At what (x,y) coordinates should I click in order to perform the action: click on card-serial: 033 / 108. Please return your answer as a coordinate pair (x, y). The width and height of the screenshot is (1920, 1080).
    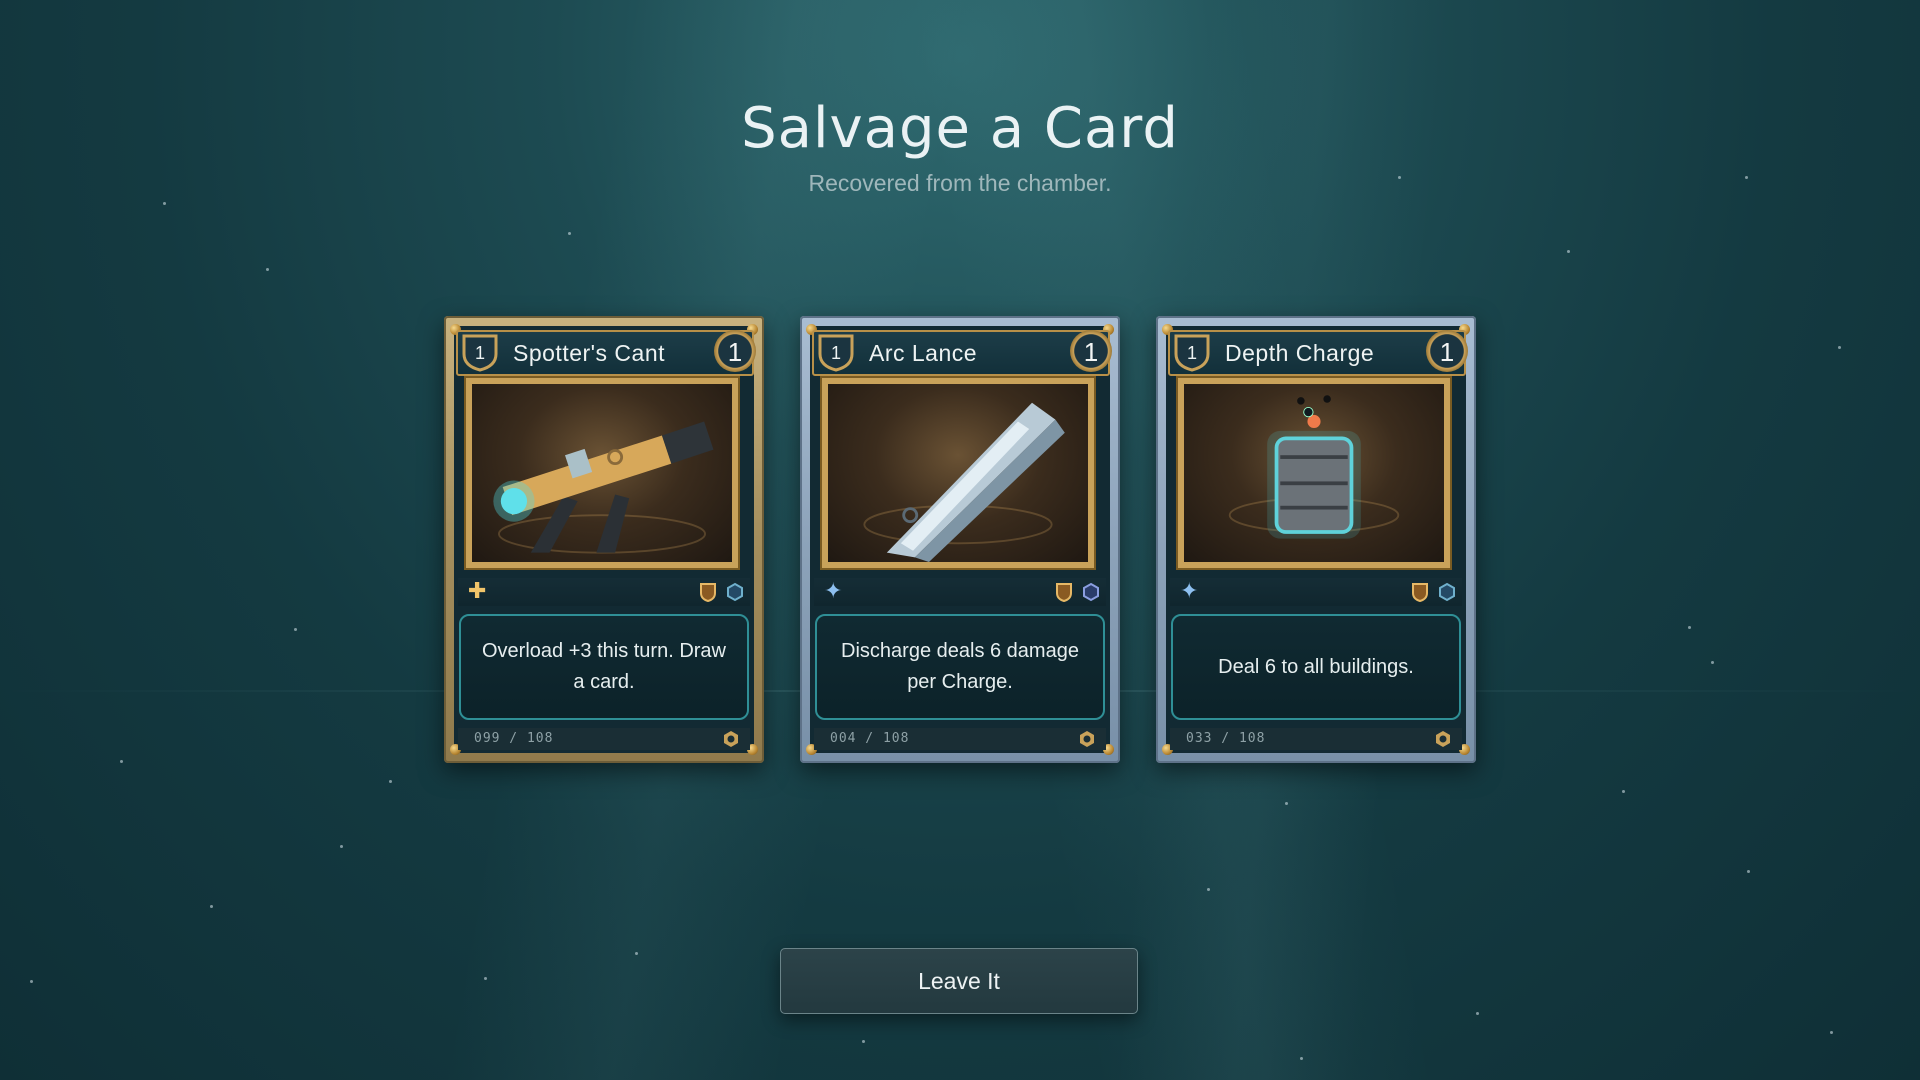
    Looking at the image, I should click on (1226, 738).